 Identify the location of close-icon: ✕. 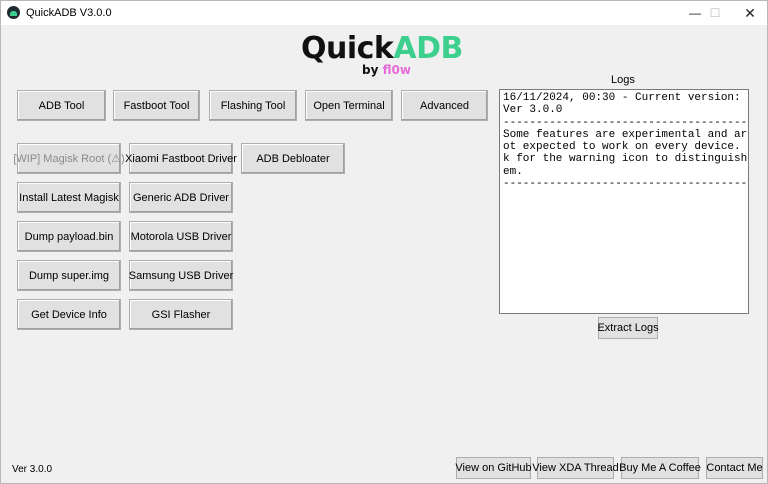
(750, 13).